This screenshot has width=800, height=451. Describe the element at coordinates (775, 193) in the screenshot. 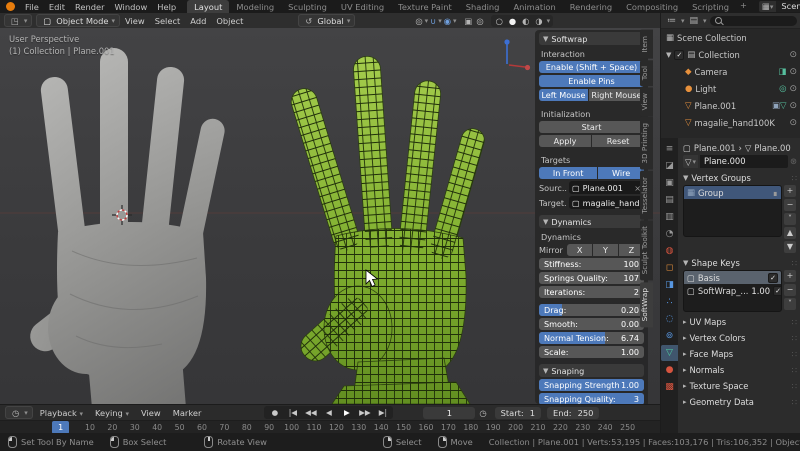

I see `lock-icon: ∎` at that location.